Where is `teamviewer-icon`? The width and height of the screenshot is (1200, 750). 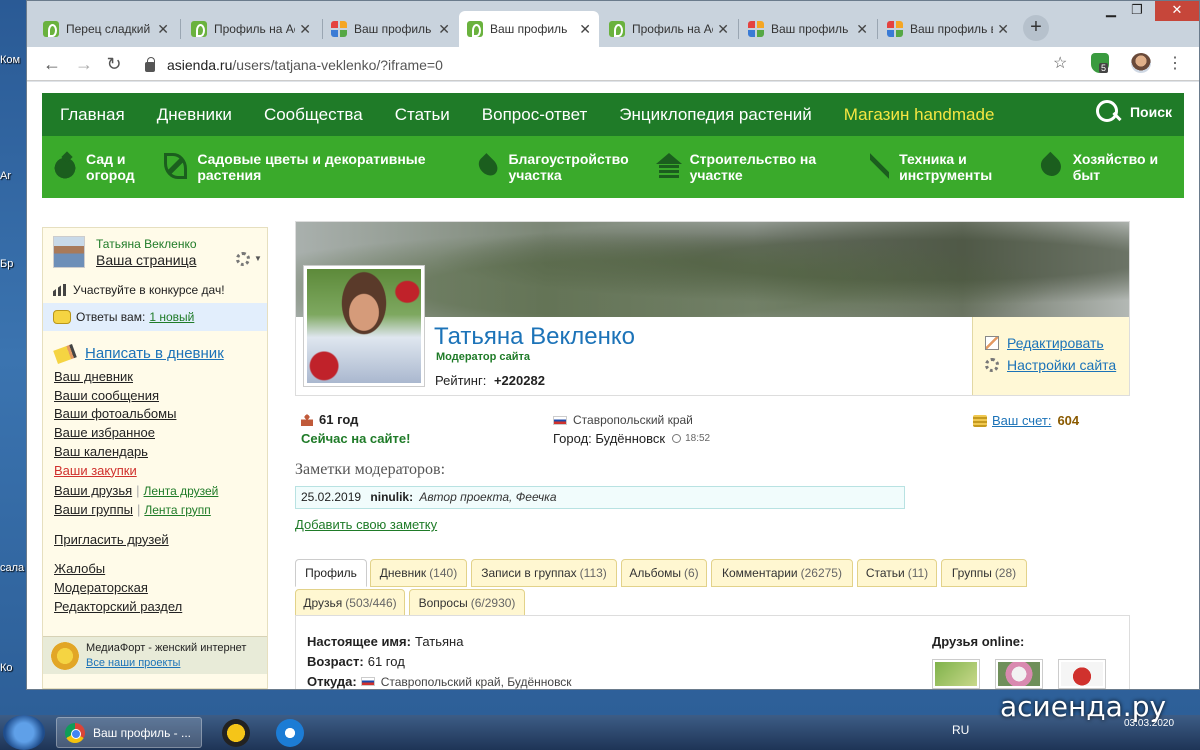
teamviewer-icon is located at coordinates (290, 733).